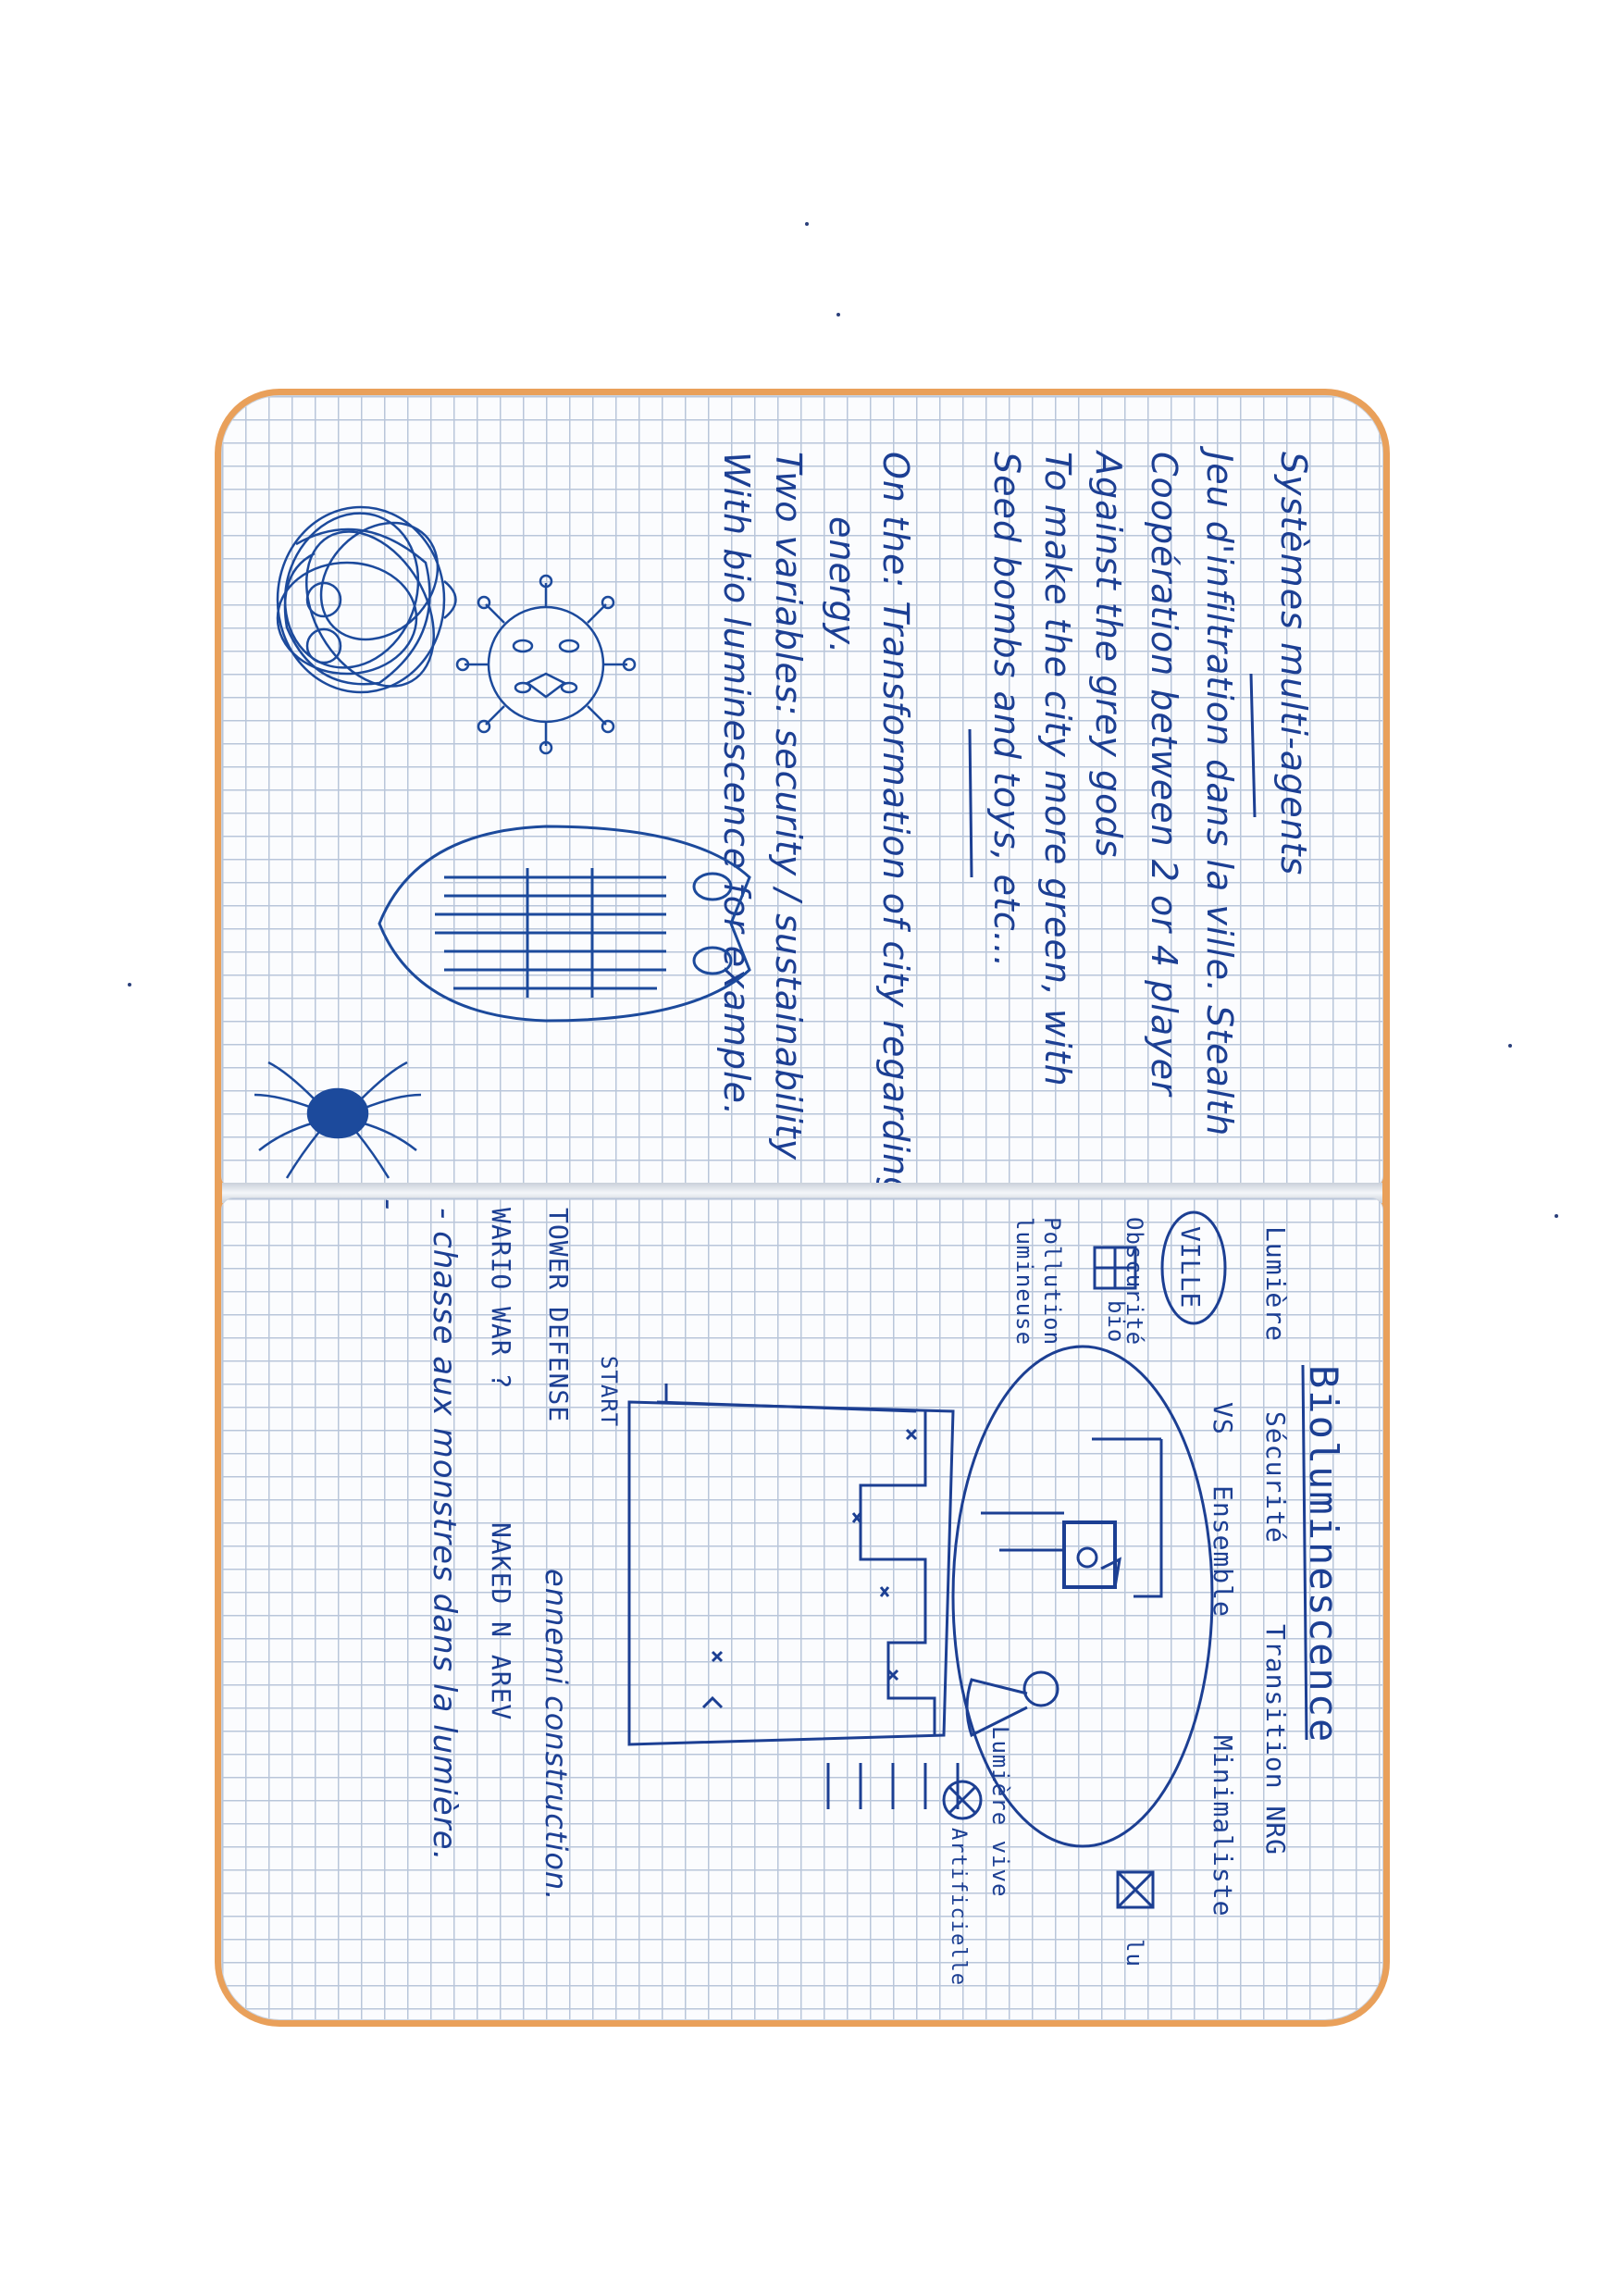 The image size is (1623, 2296). What do you see at coordinates (388, 1205) in the screenshot?
I see `dash-label: -` at bounding box center [388, 1205].